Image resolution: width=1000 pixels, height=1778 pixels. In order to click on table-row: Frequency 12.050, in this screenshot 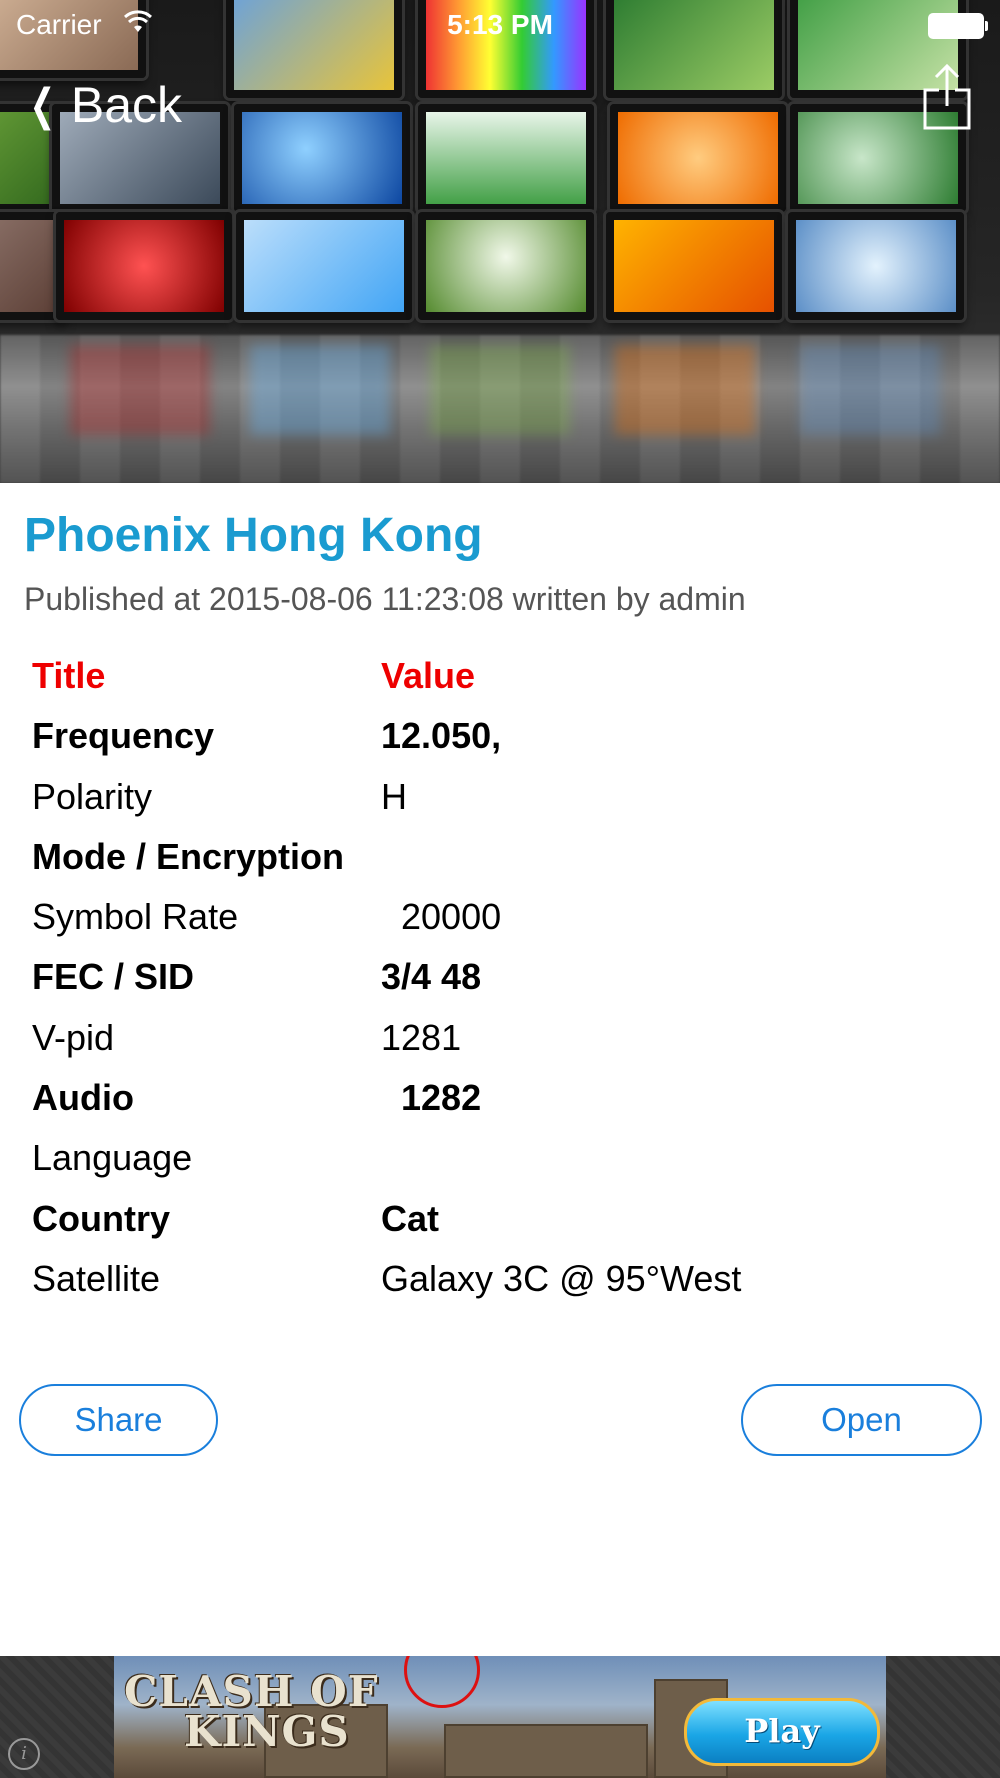, I will do `click(482, 736)`.